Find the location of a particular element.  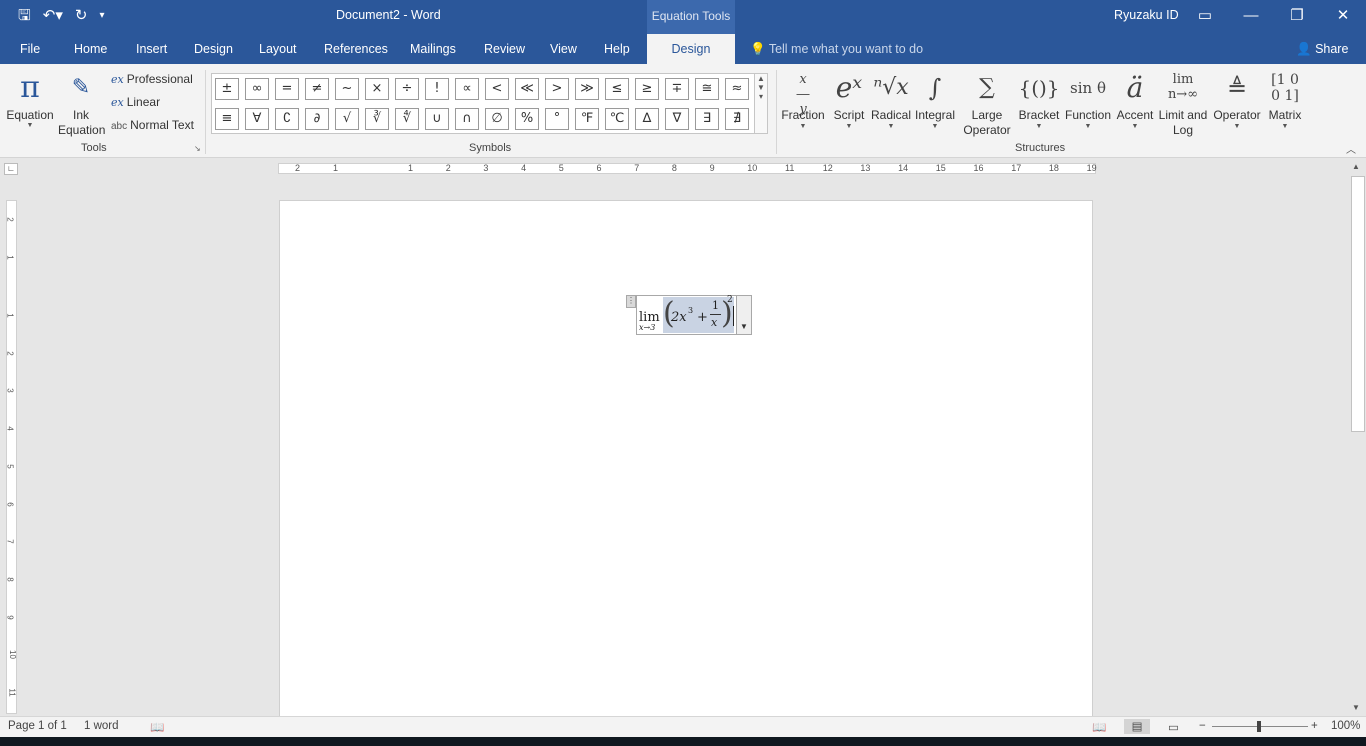

tab-mailings: Mailings is located at coordinates (433, 49).